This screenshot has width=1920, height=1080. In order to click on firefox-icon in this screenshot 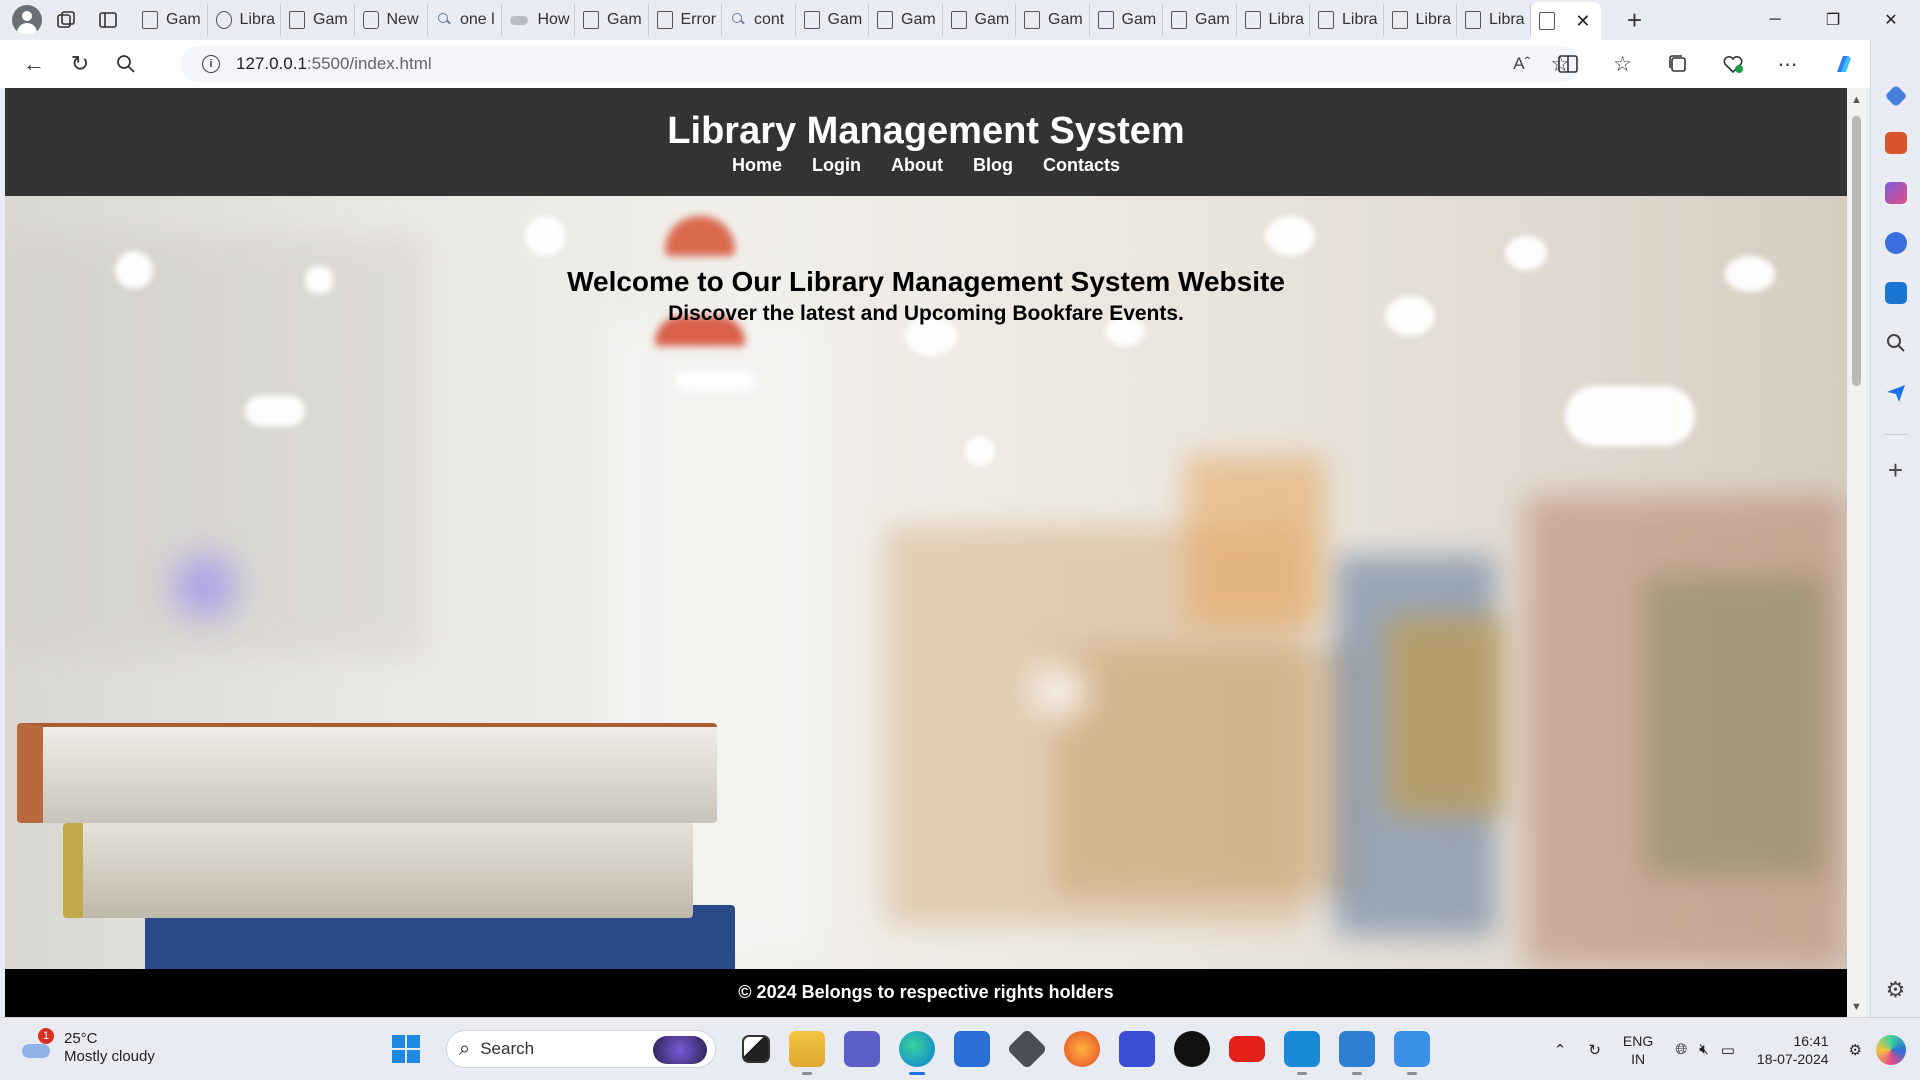, I will do `click(1082, 1049)`.